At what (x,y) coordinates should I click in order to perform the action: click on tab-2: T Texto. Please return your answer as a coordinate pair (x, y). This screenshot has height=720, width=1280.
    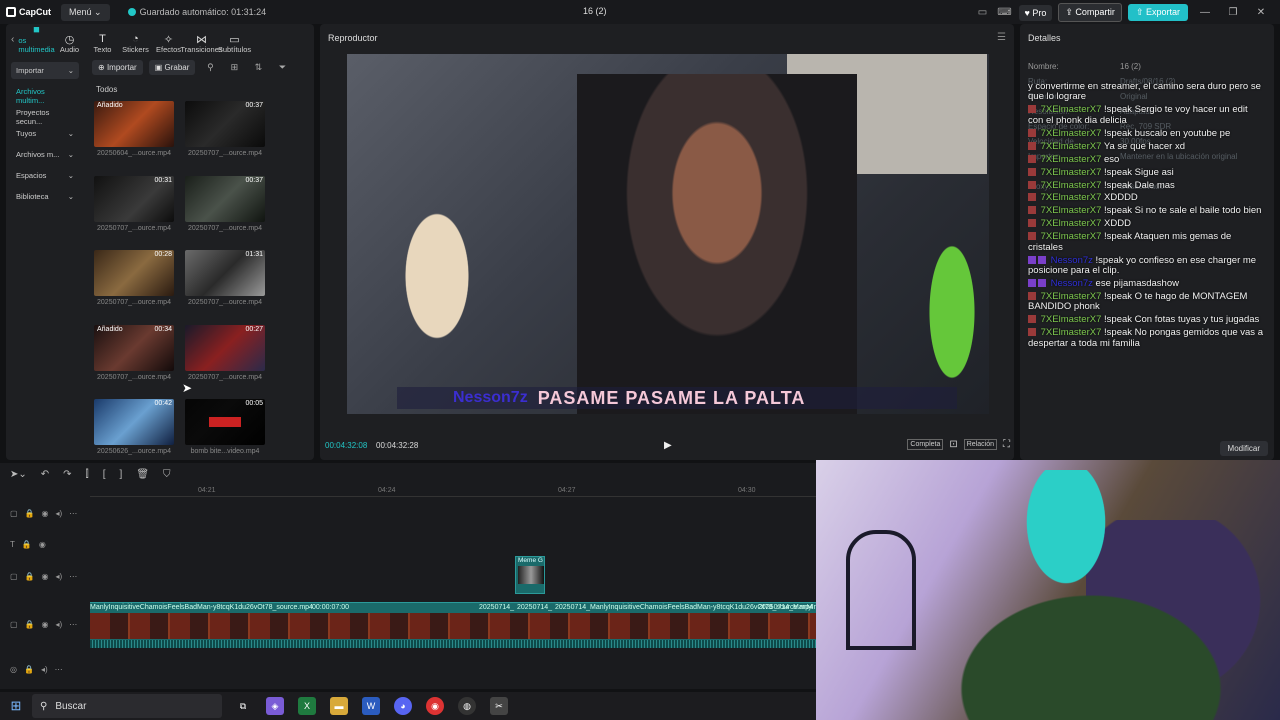
    Looking at the image, I should click on (102, 43).